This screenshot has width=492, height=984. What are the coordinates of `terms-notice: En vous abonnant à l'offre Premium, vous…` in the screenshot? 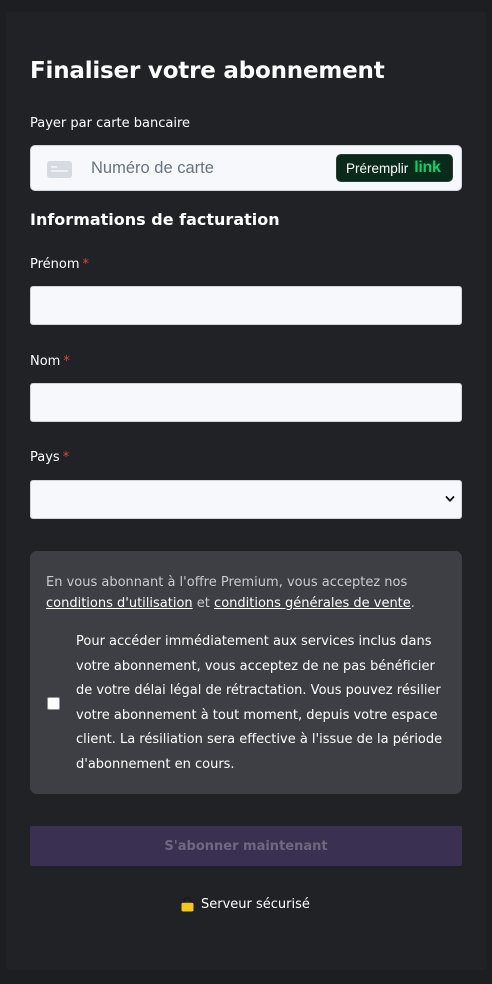 It's located at (246, 593).